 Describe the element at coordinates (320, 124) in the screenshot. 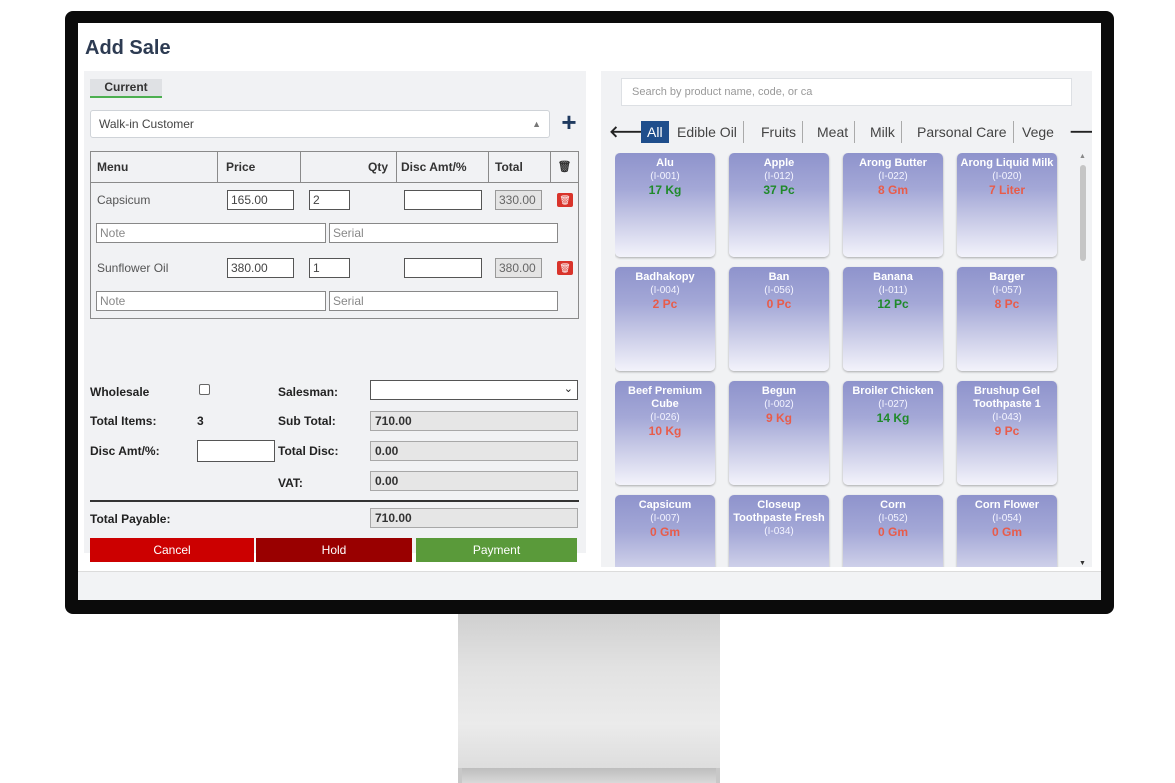

I see `customer-select: Walk-in Customer ▲` at that location.